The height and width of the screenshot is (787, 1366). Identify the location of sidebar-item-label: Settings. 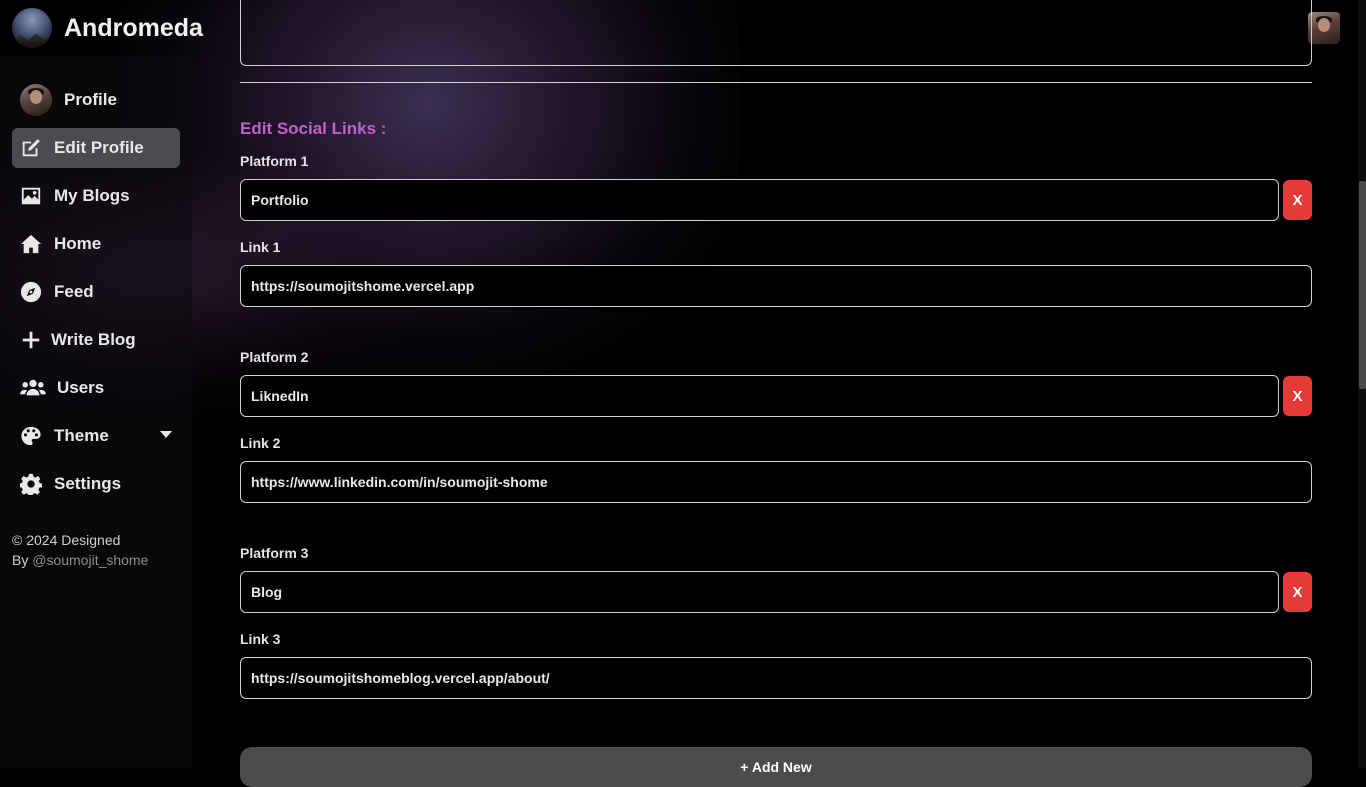
(88, 483).